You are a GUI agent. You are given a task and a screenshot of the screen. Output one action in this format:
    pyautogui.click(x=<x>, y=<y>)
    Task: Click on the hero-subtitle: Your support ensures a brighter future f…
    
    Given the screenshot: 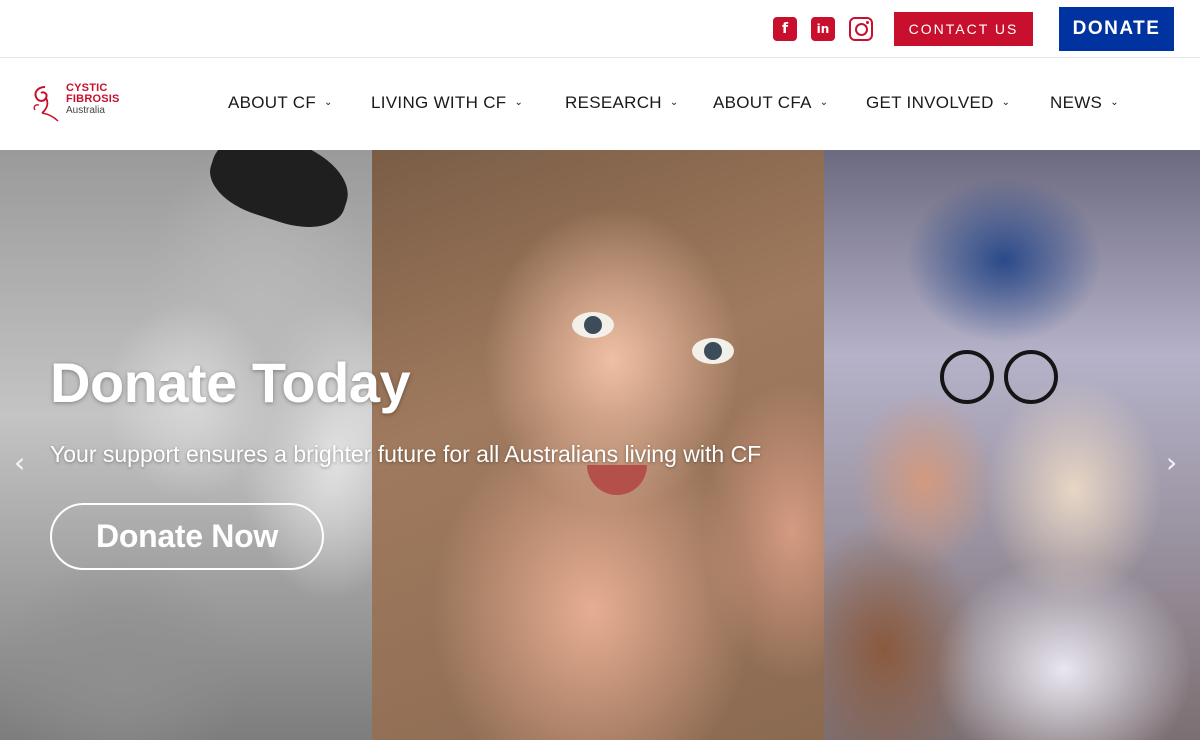 What is the action you would take?
    pyautogui.click(x=406, y=454)
    